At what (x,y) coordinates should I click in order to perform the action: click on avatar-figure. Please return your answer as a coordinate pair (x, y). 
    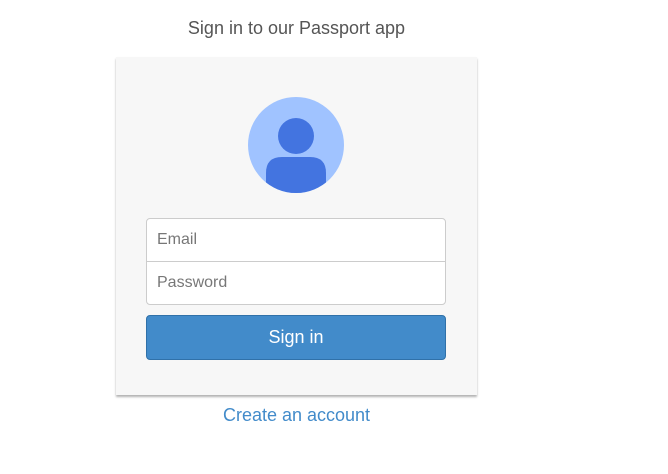
    Looking at the image, I should click on (296, 155).